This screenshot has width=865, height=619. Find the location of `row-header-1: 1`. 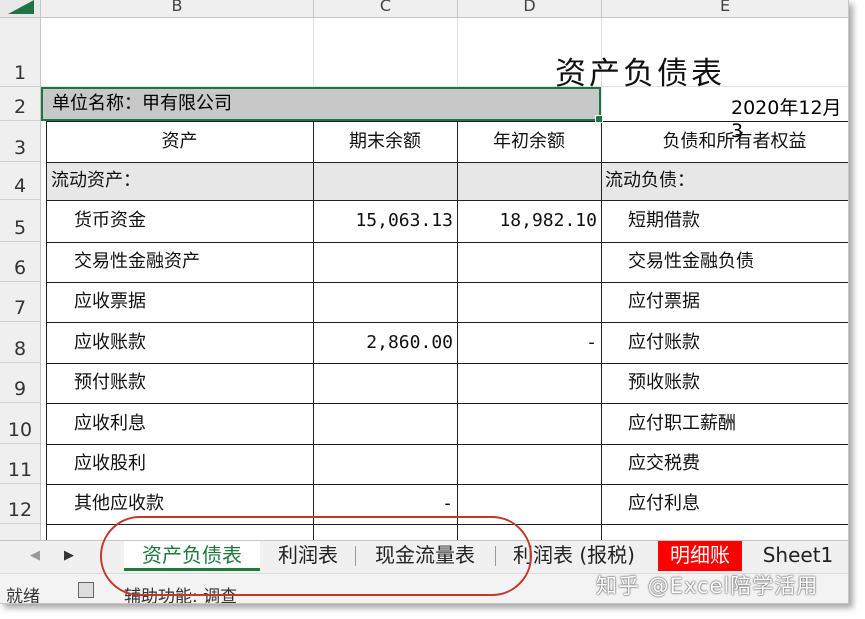

row-header-1: 1 is located at coordinates (20, 52).